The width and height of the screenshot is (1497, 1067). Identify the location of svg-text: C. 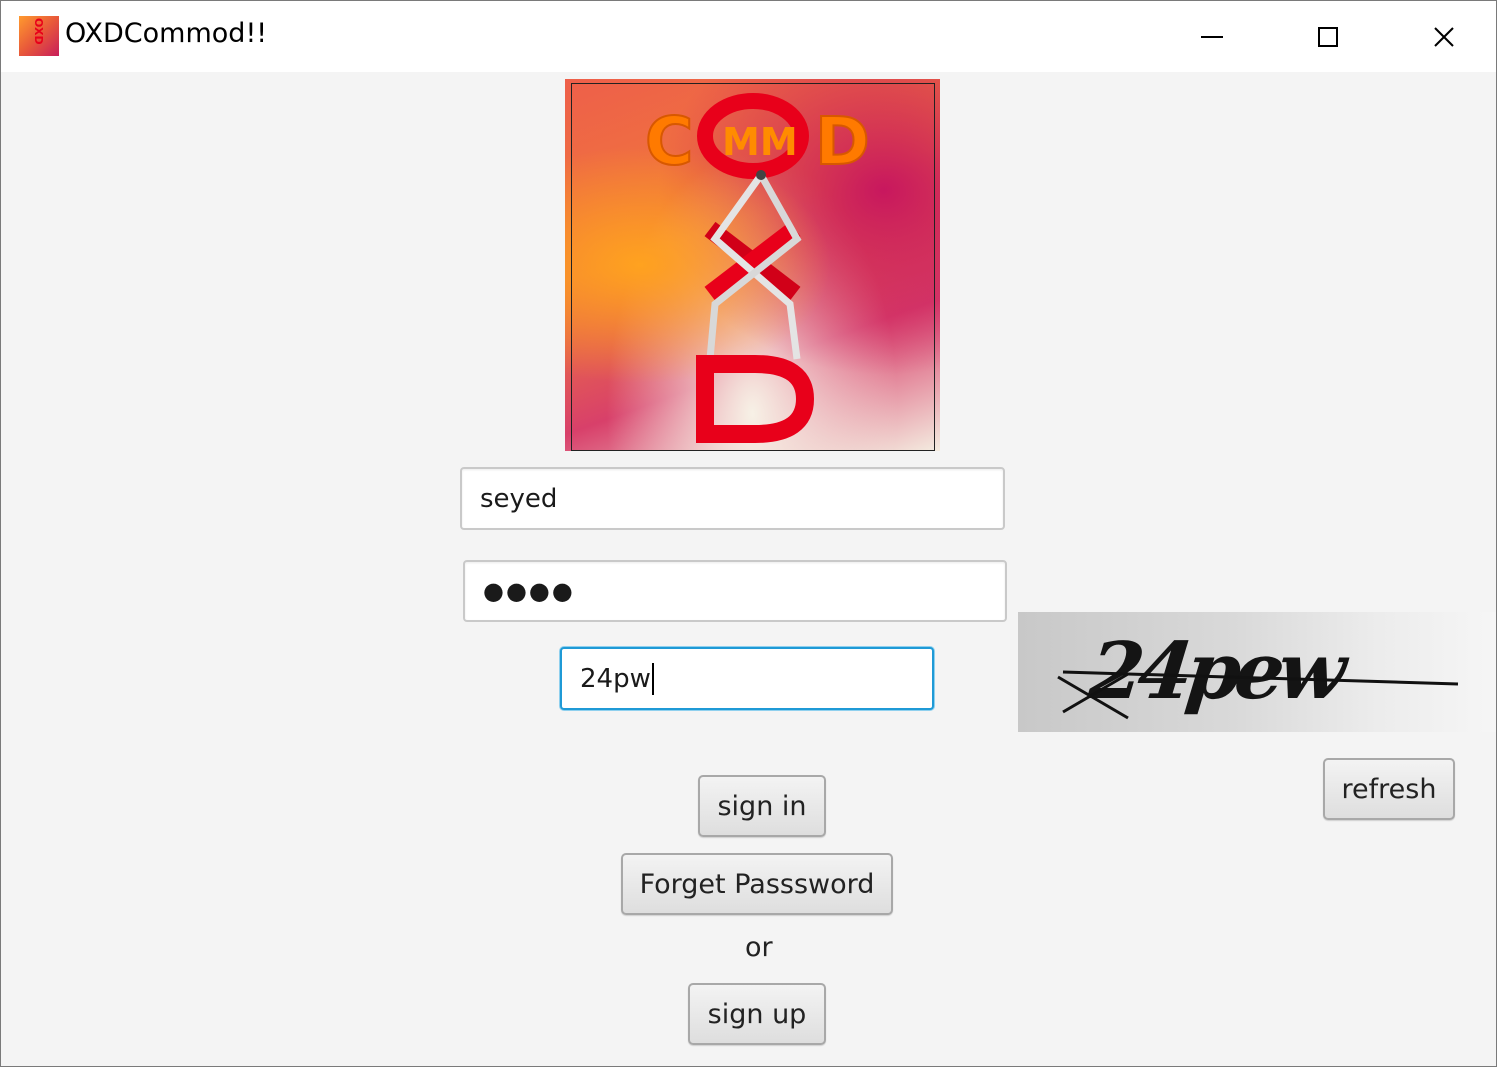
(669, 141).